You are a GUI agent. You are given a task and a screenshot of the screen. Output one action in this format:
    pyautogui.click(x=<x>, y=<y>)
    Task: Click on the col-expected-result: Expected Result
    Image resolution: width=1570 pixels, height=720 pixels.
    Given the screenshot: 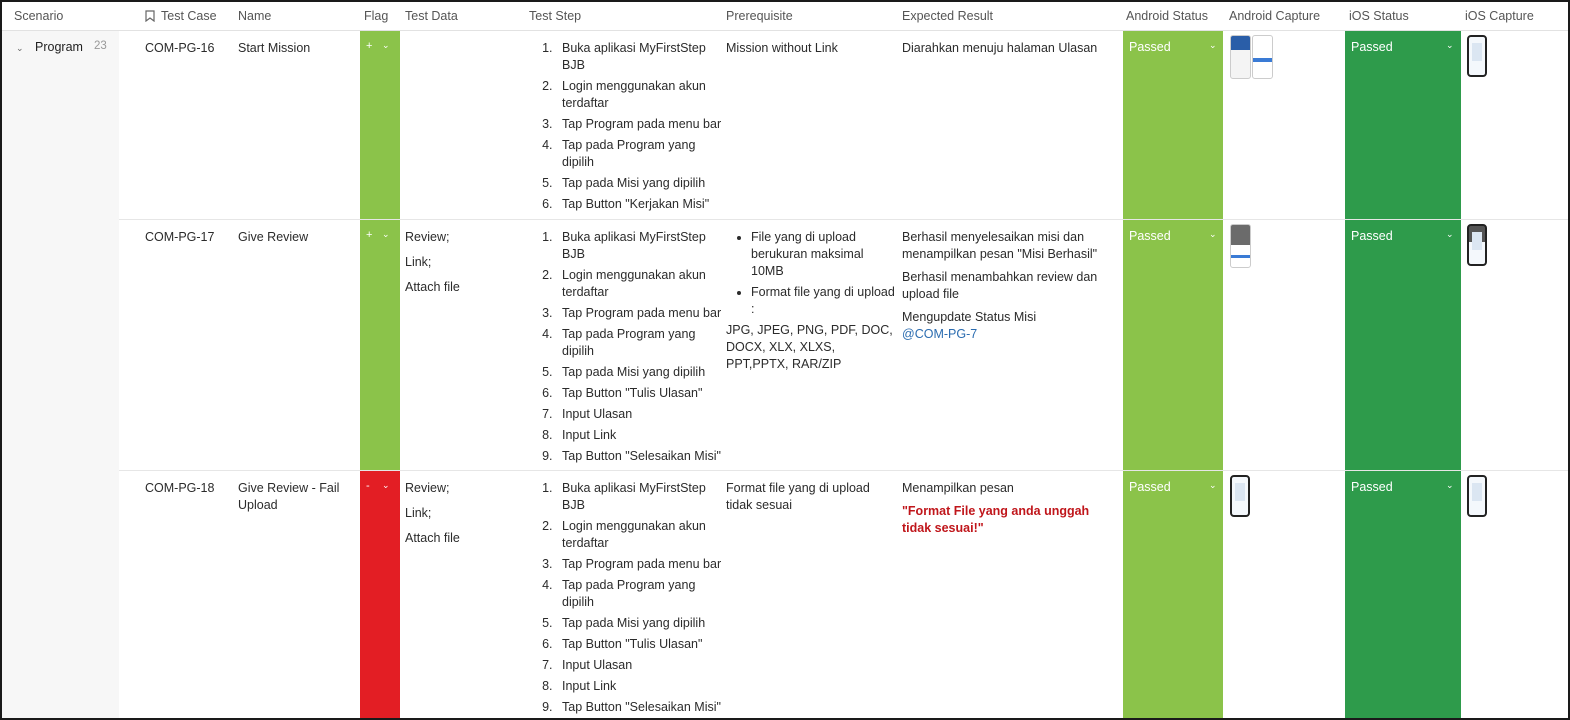 What is the action you would take?
    pyautogui.click(x=947, y=16)
    